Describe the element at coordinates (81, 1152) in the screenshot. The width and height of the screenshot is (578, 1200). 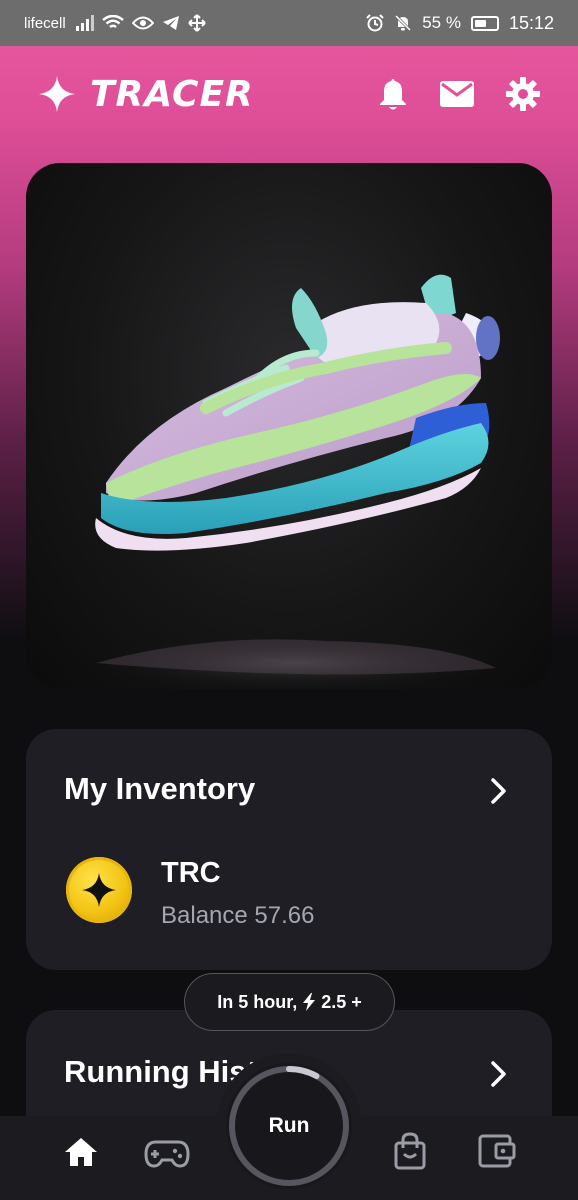
I see `home-icon` at that location.